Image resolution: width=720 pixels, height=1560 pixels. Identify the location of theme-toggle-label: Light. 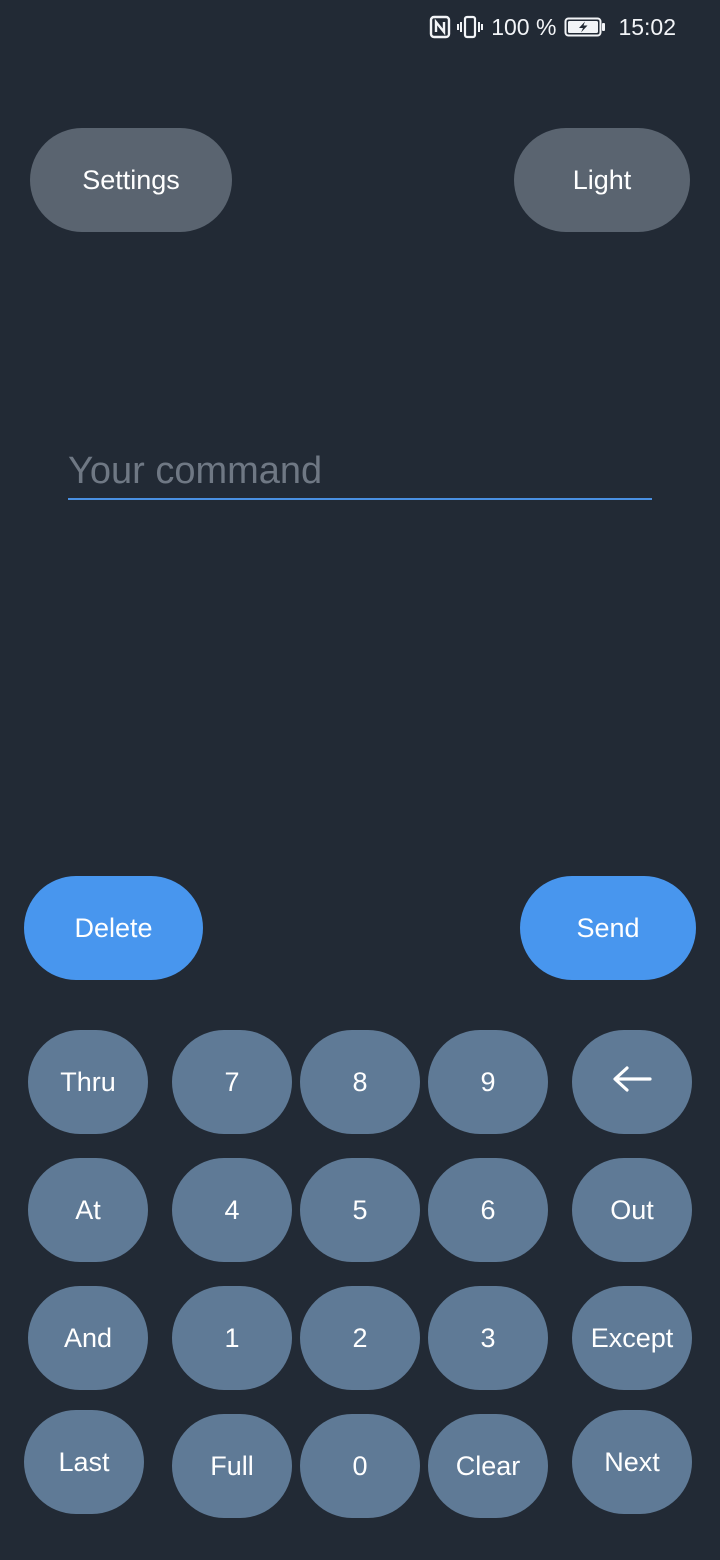
(602, 179).